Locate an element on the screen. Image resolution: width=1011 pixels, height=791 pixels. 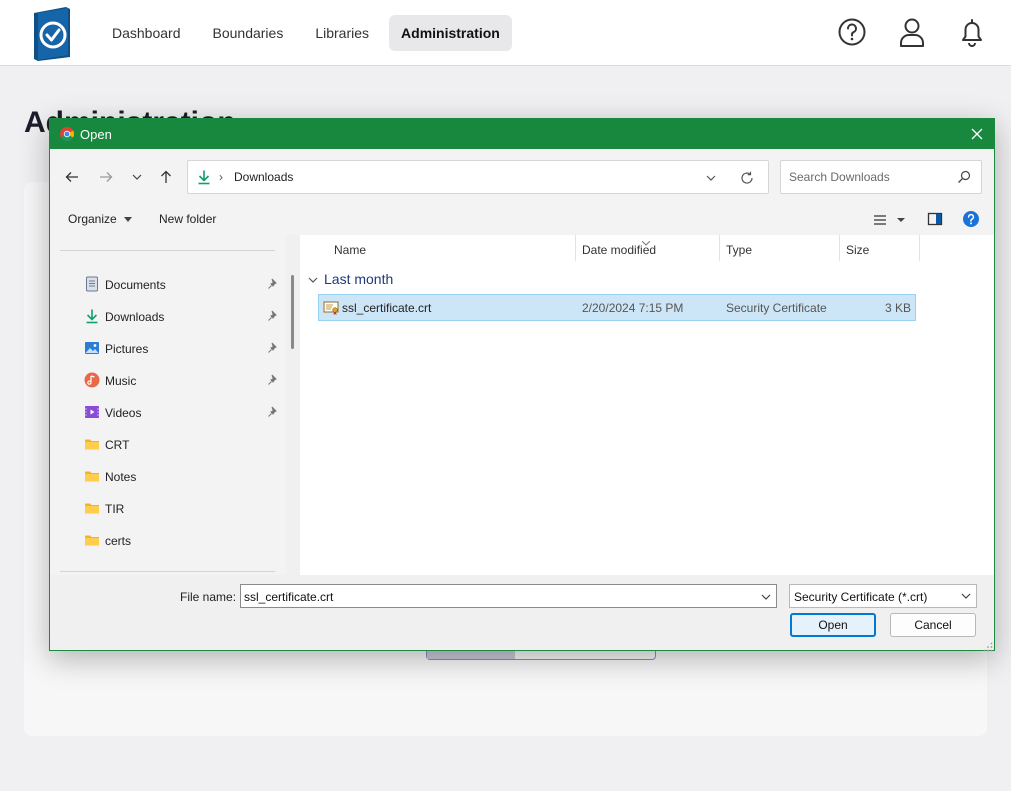
header-actions is located at coordinates (912, 32).